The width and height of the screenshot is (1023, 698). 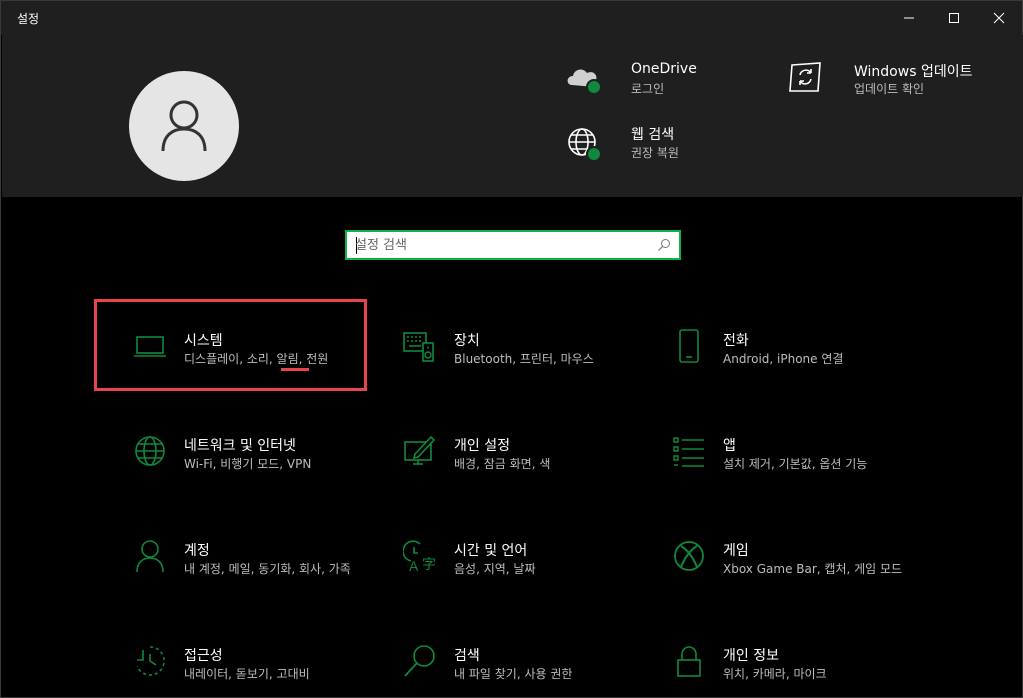 What do you see at coordinates (232, 557) in the screenshot?
I see `tile-accounts: 계정 내 계정, 메일, 동기화, 회사, 가족` at bounding box center [232, 557].